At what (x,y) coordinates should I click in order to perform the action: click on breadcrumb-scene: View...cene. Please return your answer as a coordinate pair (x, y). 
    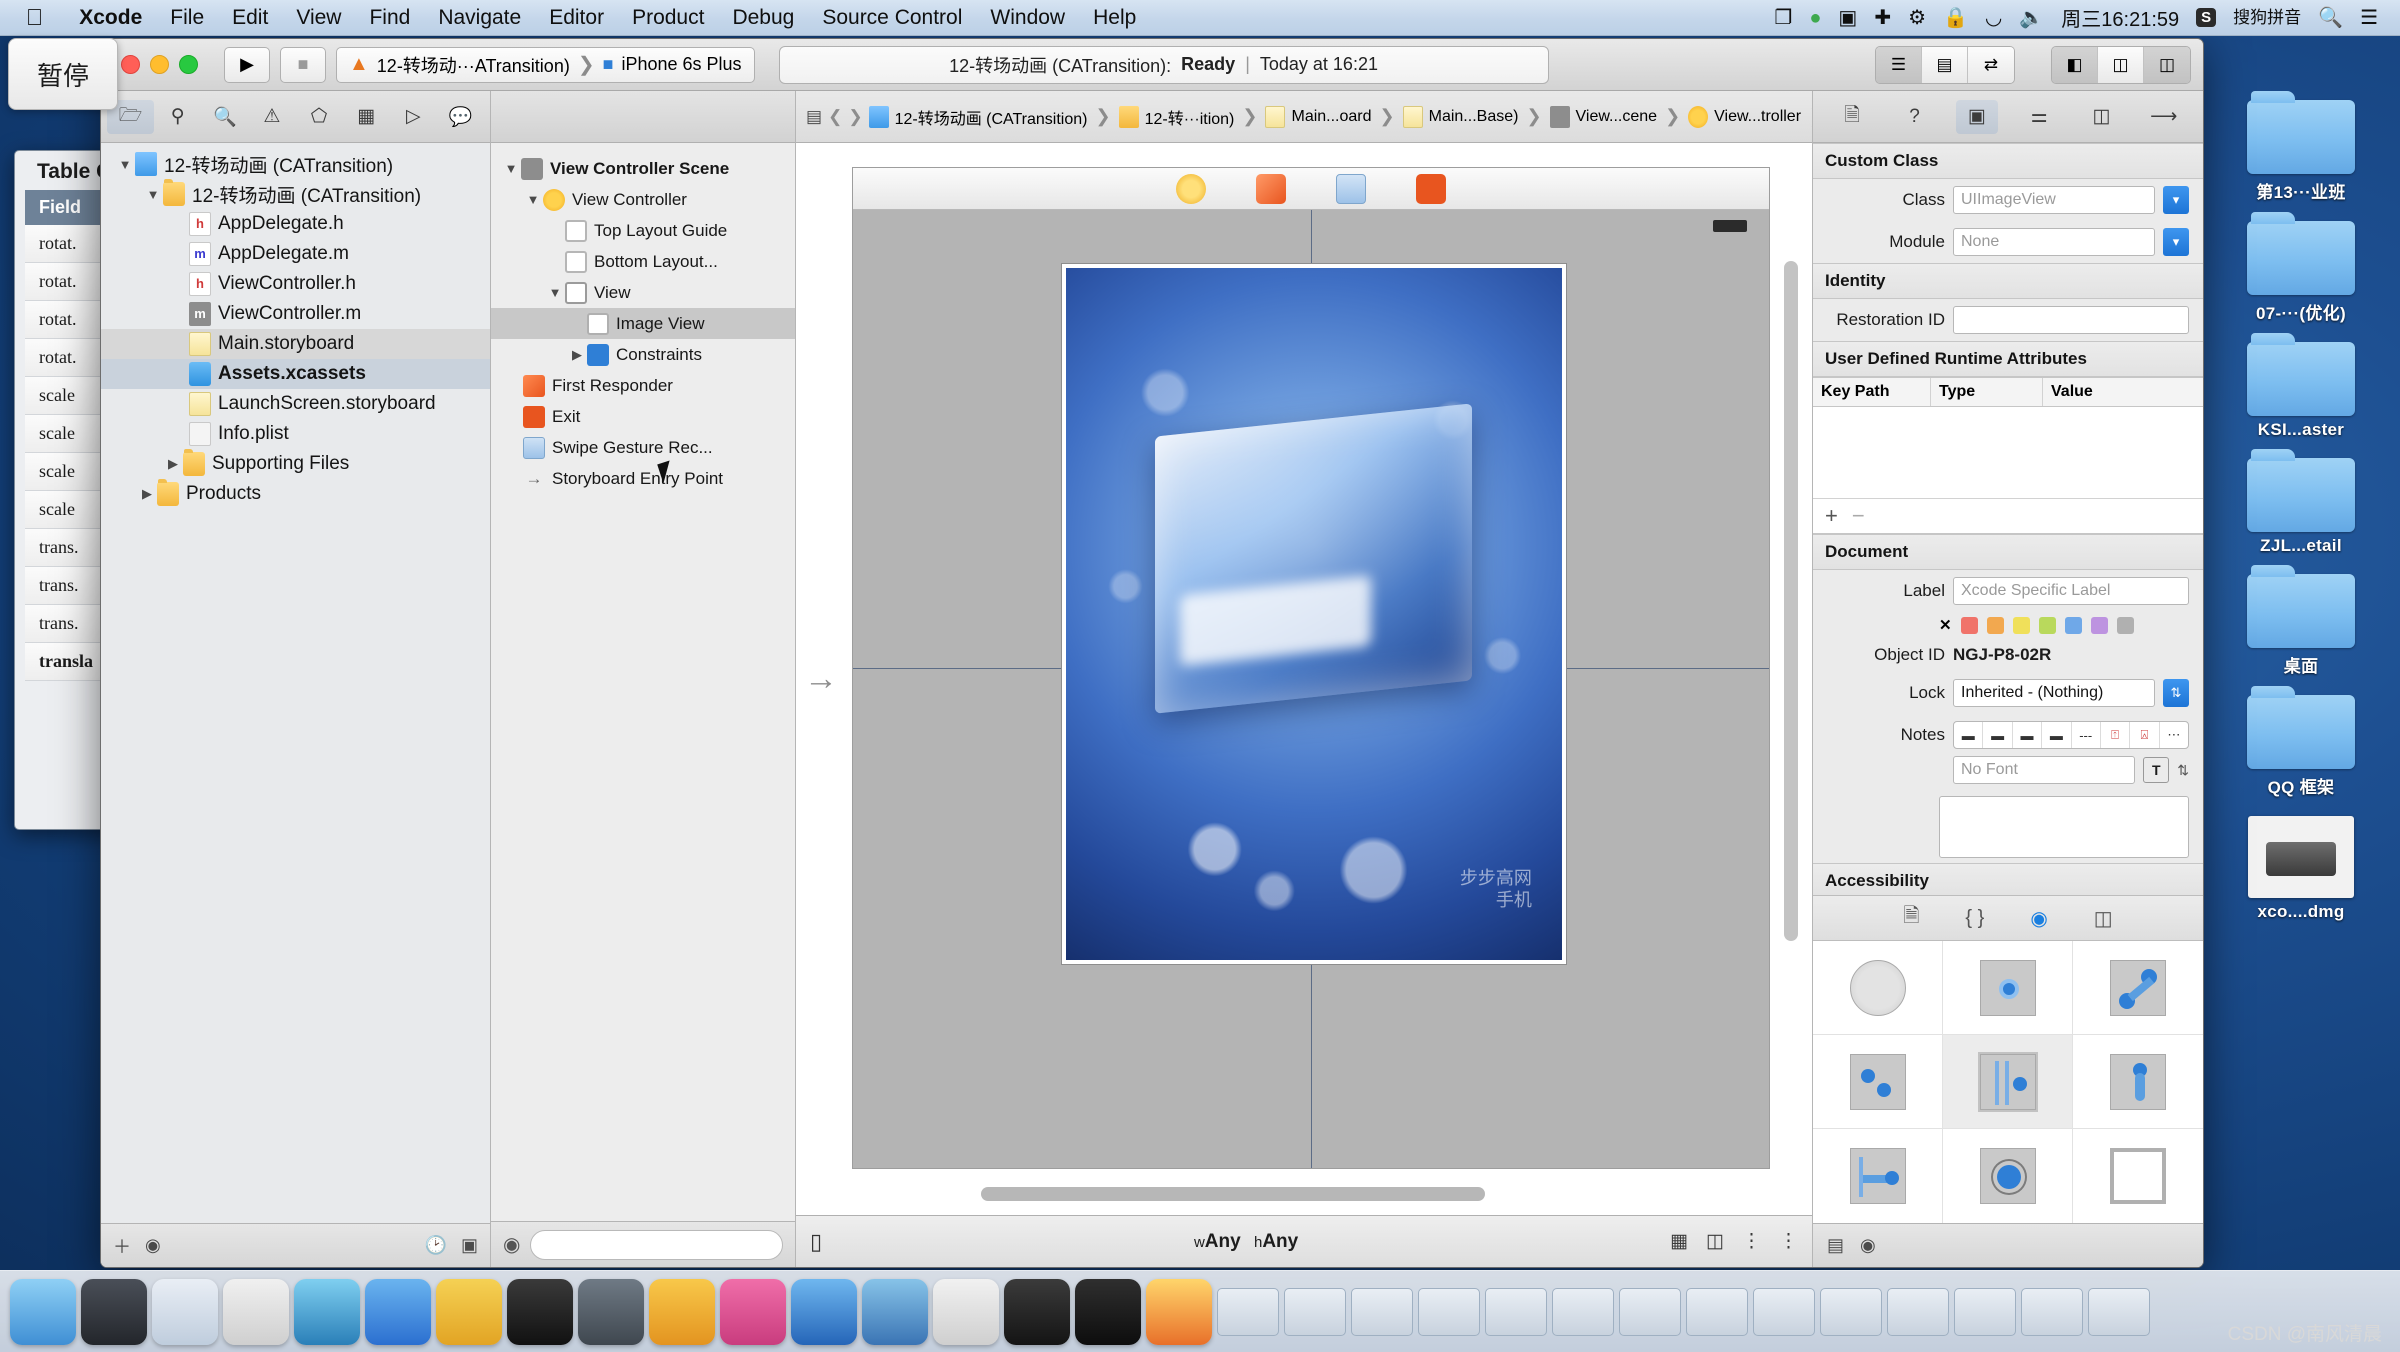
    Looking at the image, I should click on (1603, 116).